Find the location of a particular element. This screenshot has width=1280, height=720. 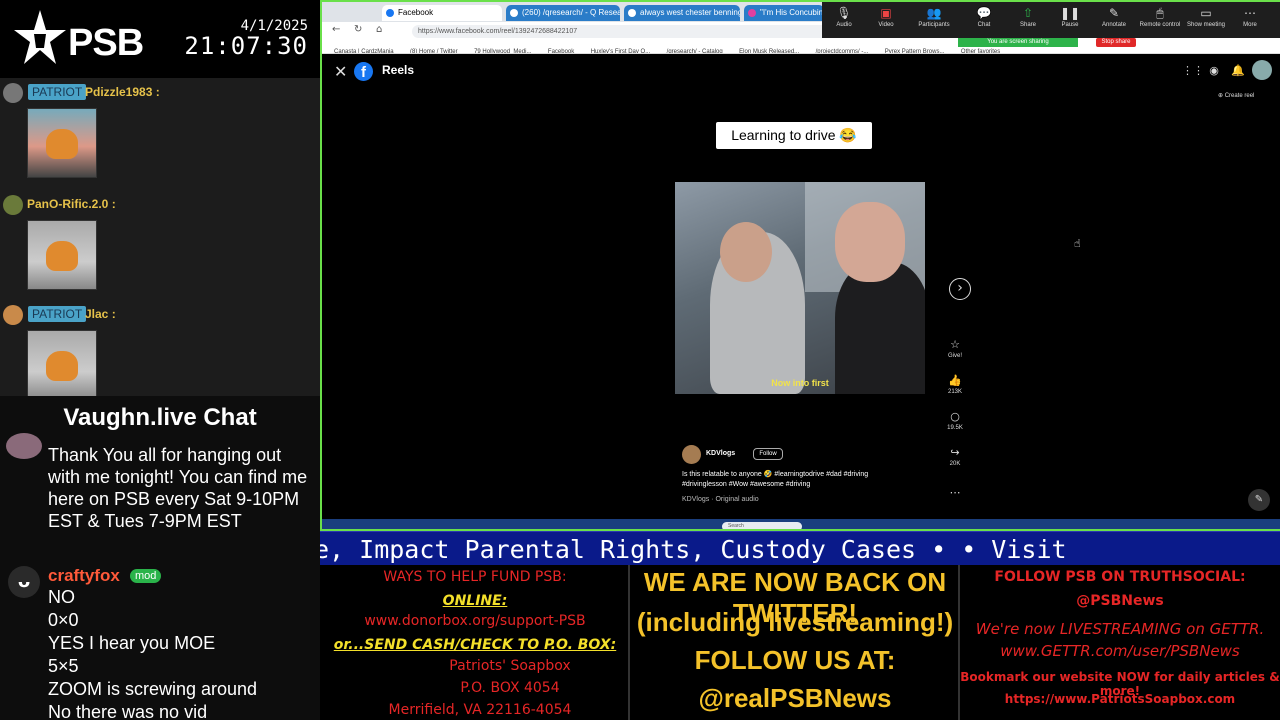

share-button: ⇧ Share is located at coordinates (1028, 17).